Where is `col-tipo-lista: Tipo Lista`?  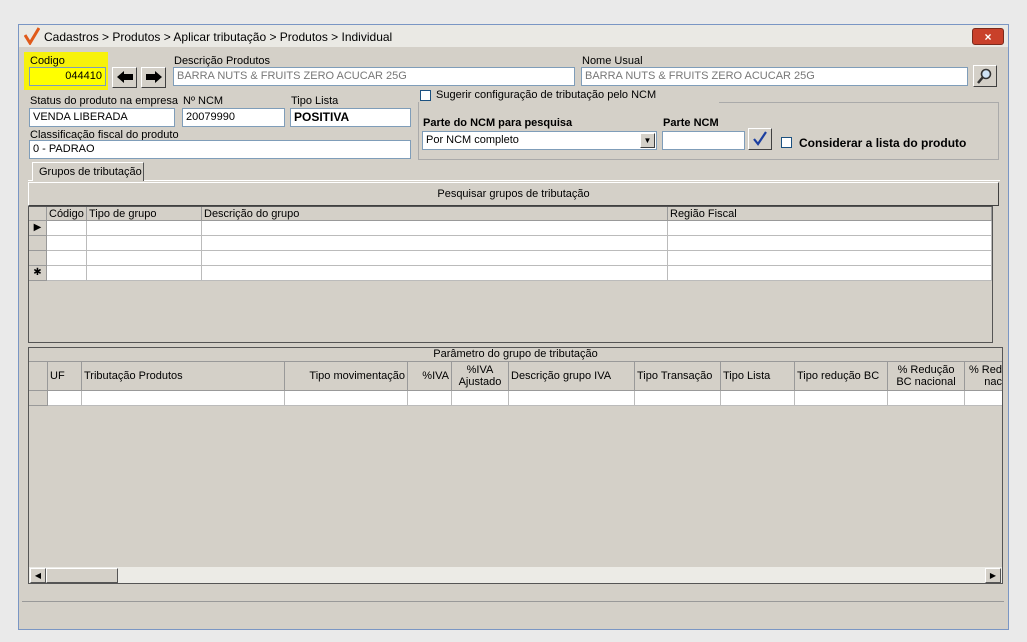
col-tipo-lista: Tipo Lista is located at coordinates (758, 376).